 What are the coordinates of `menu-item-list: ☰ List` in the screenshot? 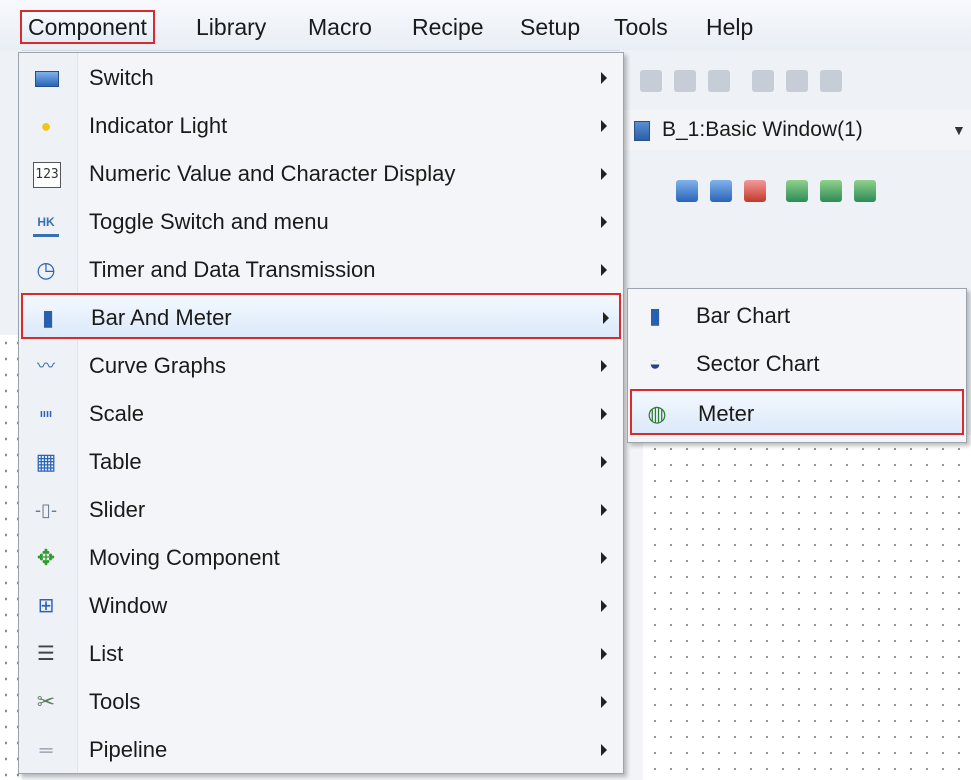 It's located at (321, 654).